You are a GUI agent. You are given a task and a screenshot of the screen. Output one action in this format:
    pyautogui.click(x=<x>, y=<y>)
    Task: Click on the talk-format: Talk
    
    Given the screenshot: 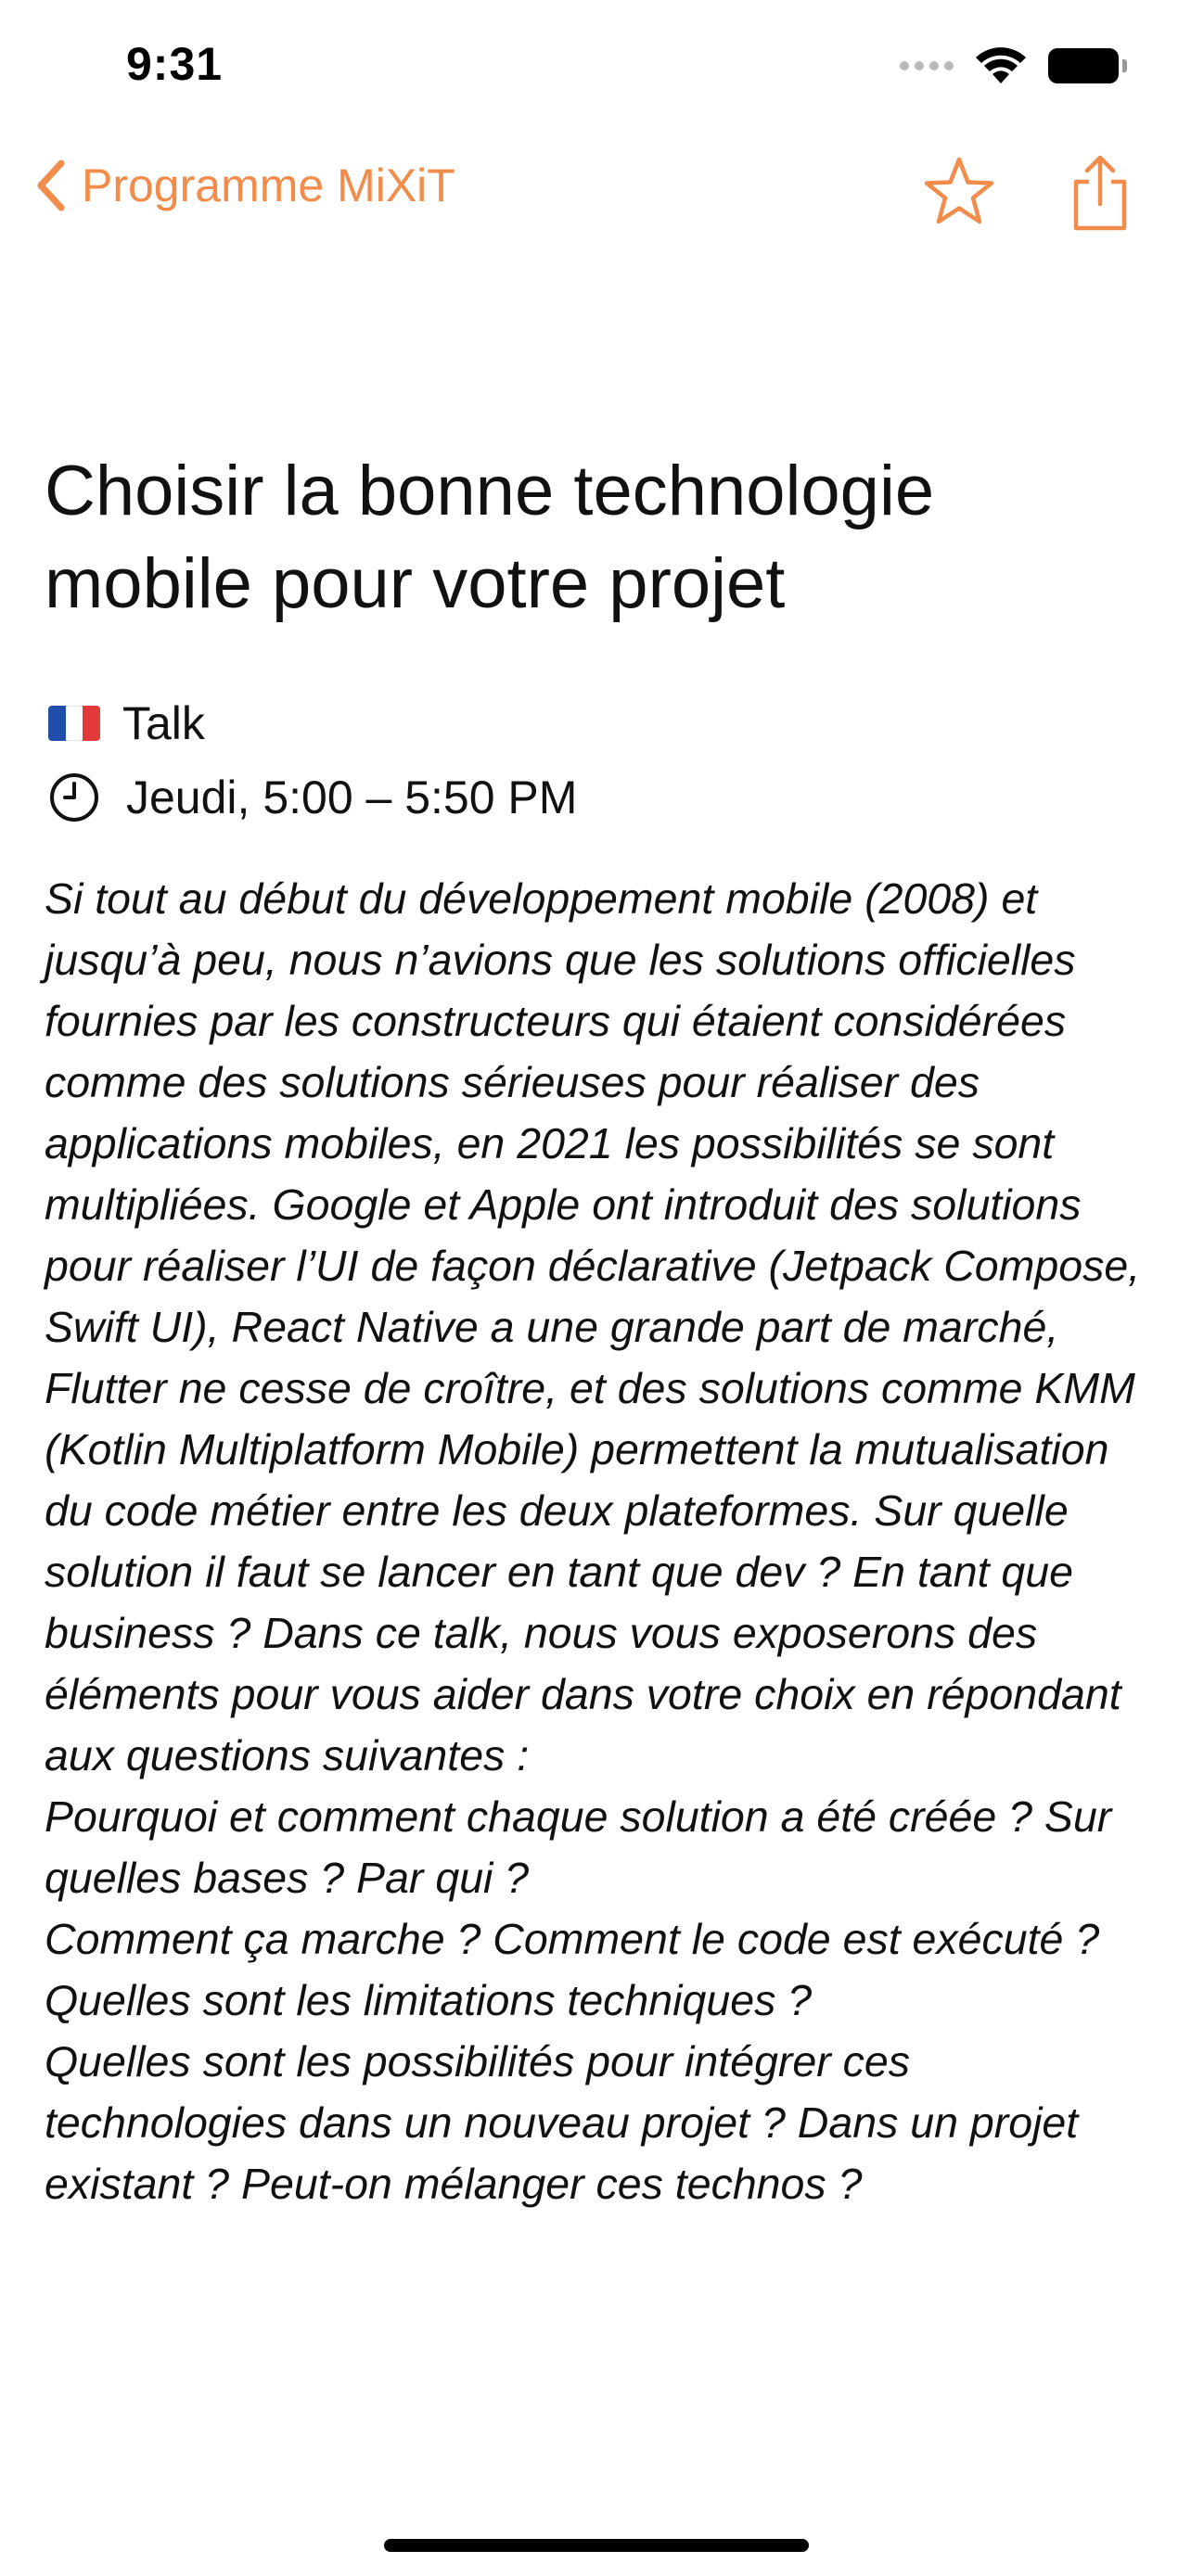 What is the action you would take?
    pyautogui.click(x=164, y=723)
    